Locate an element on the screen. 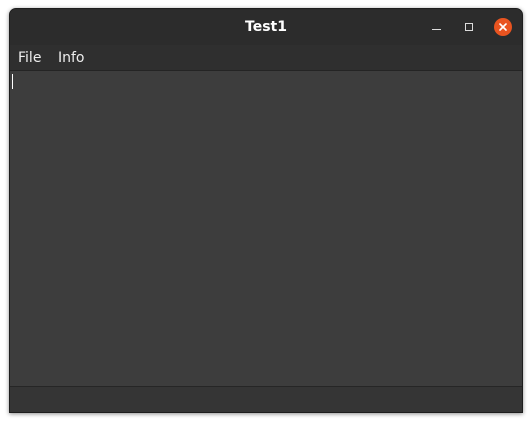 Image resolution: width=532 pixels, height=422 pixels. close-button is located at coordinates (503, 27).